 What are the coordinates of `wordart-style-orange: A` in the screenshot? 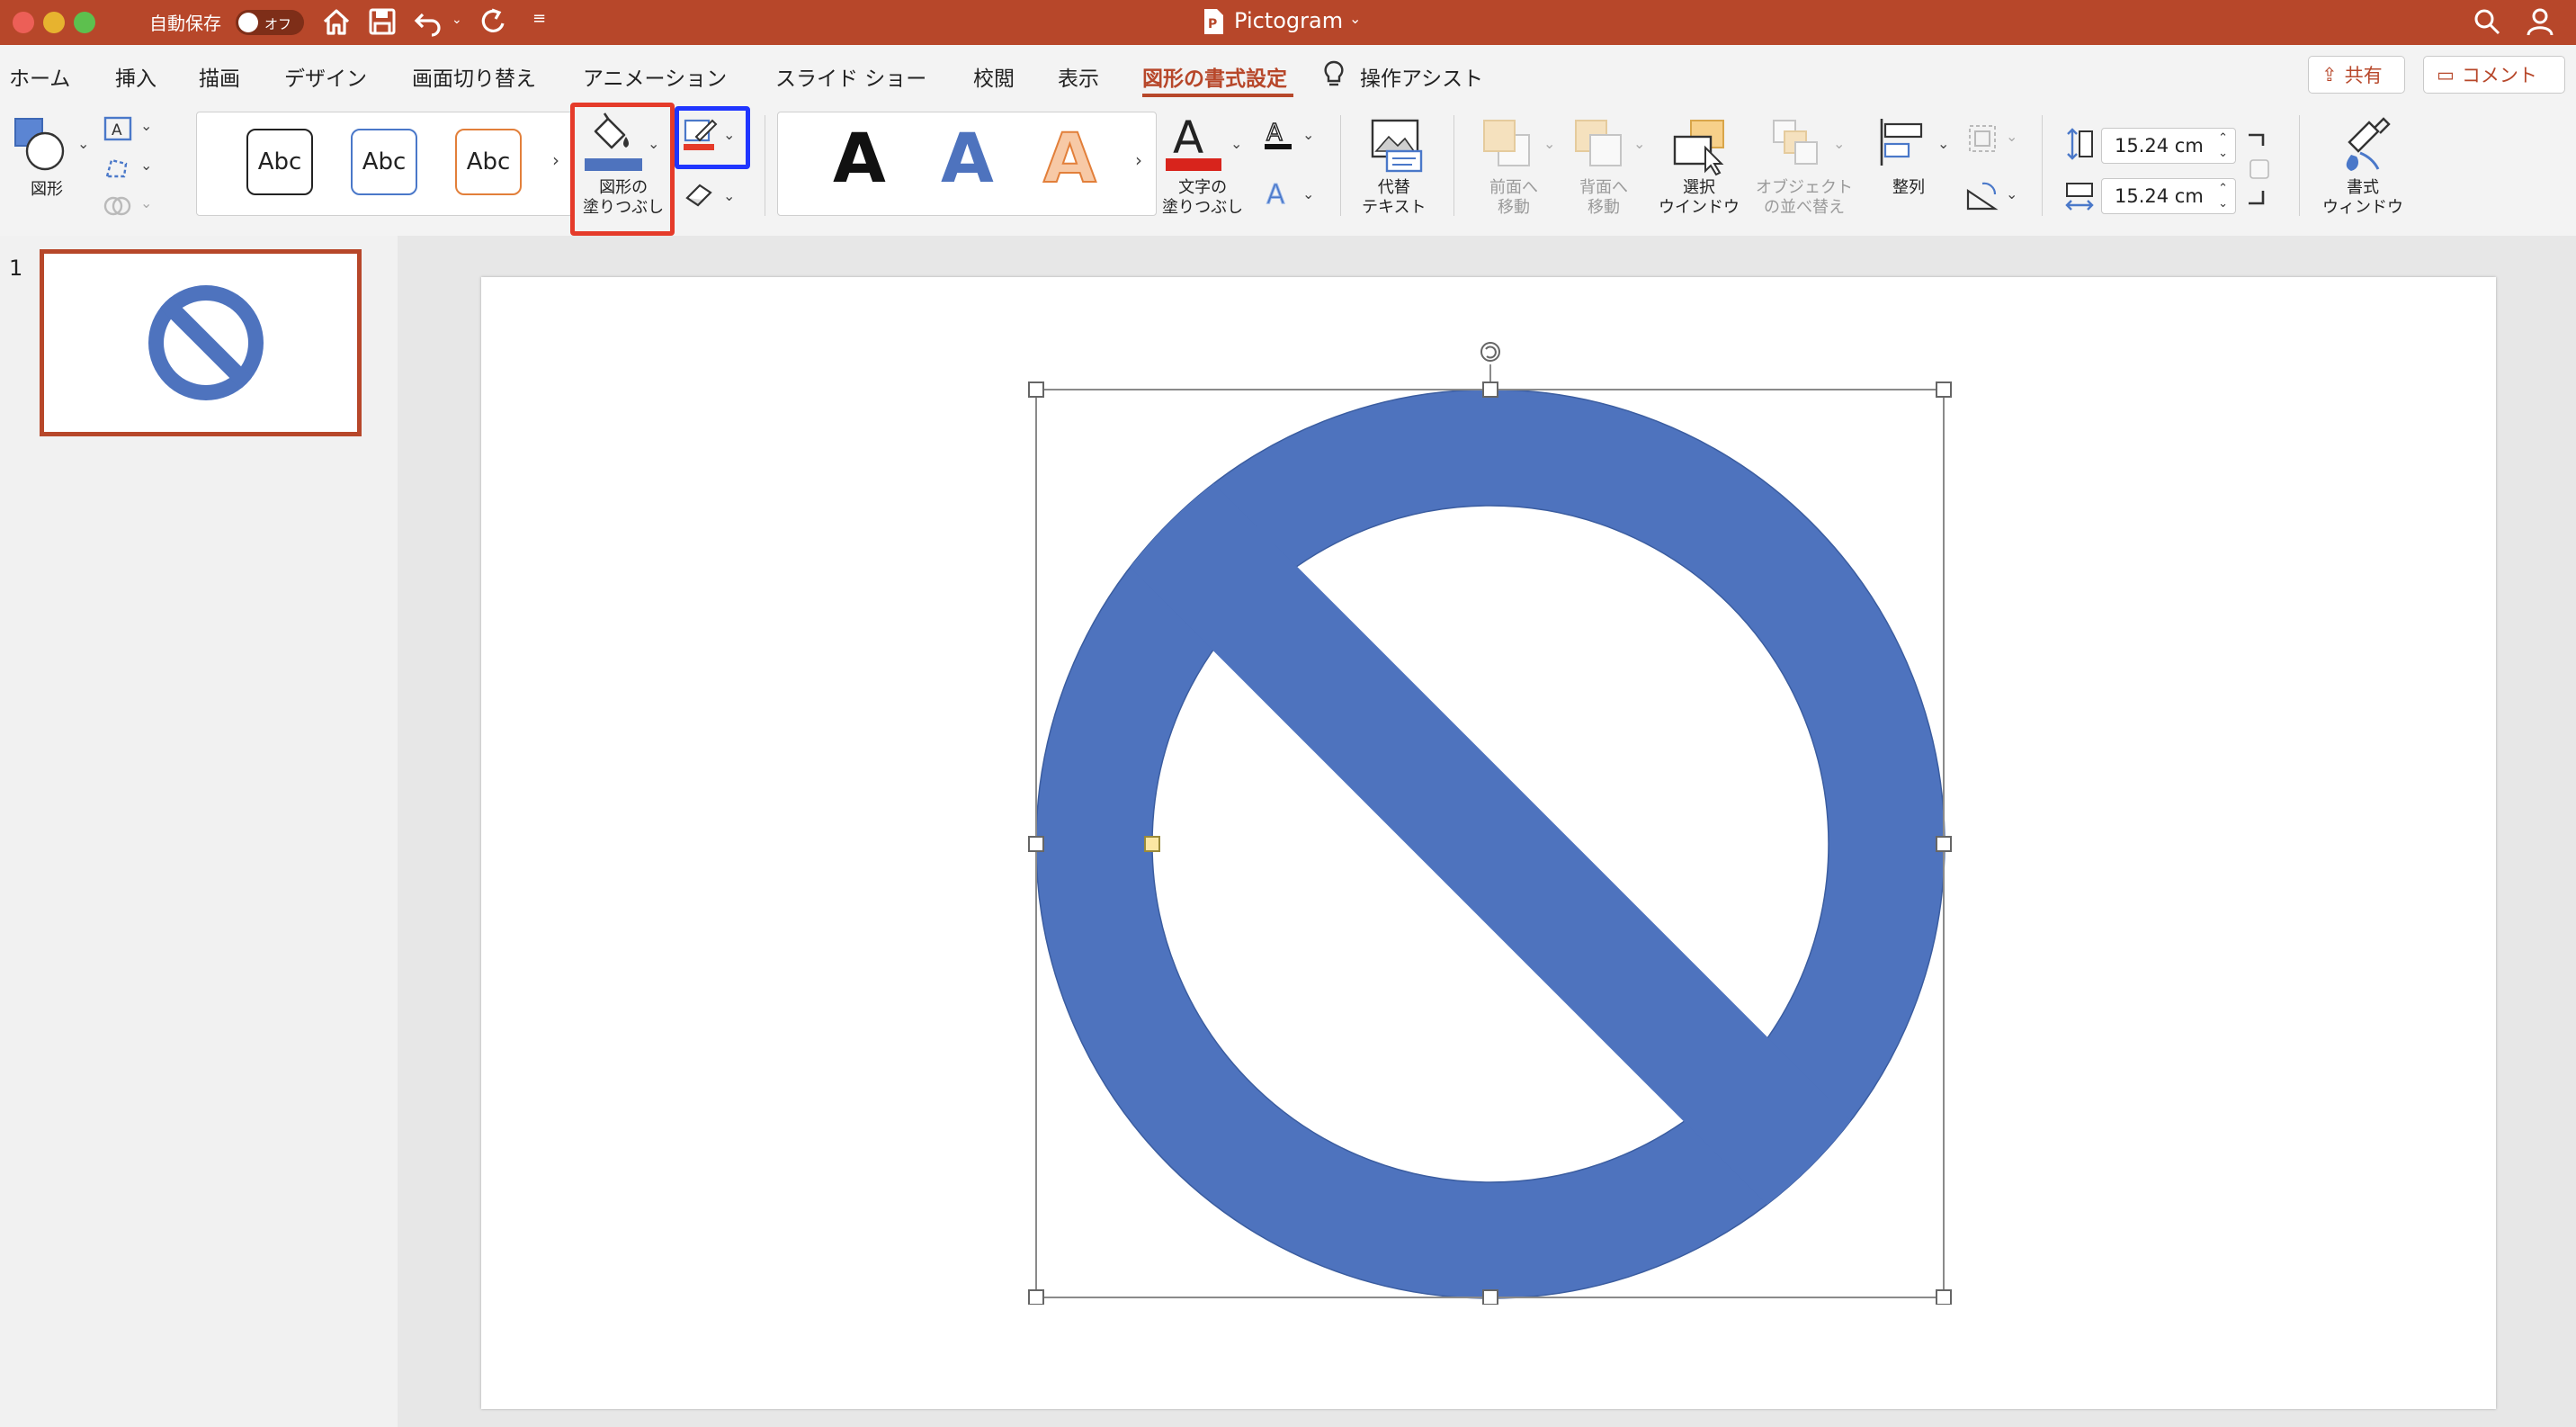 It's located at (1069, 158).